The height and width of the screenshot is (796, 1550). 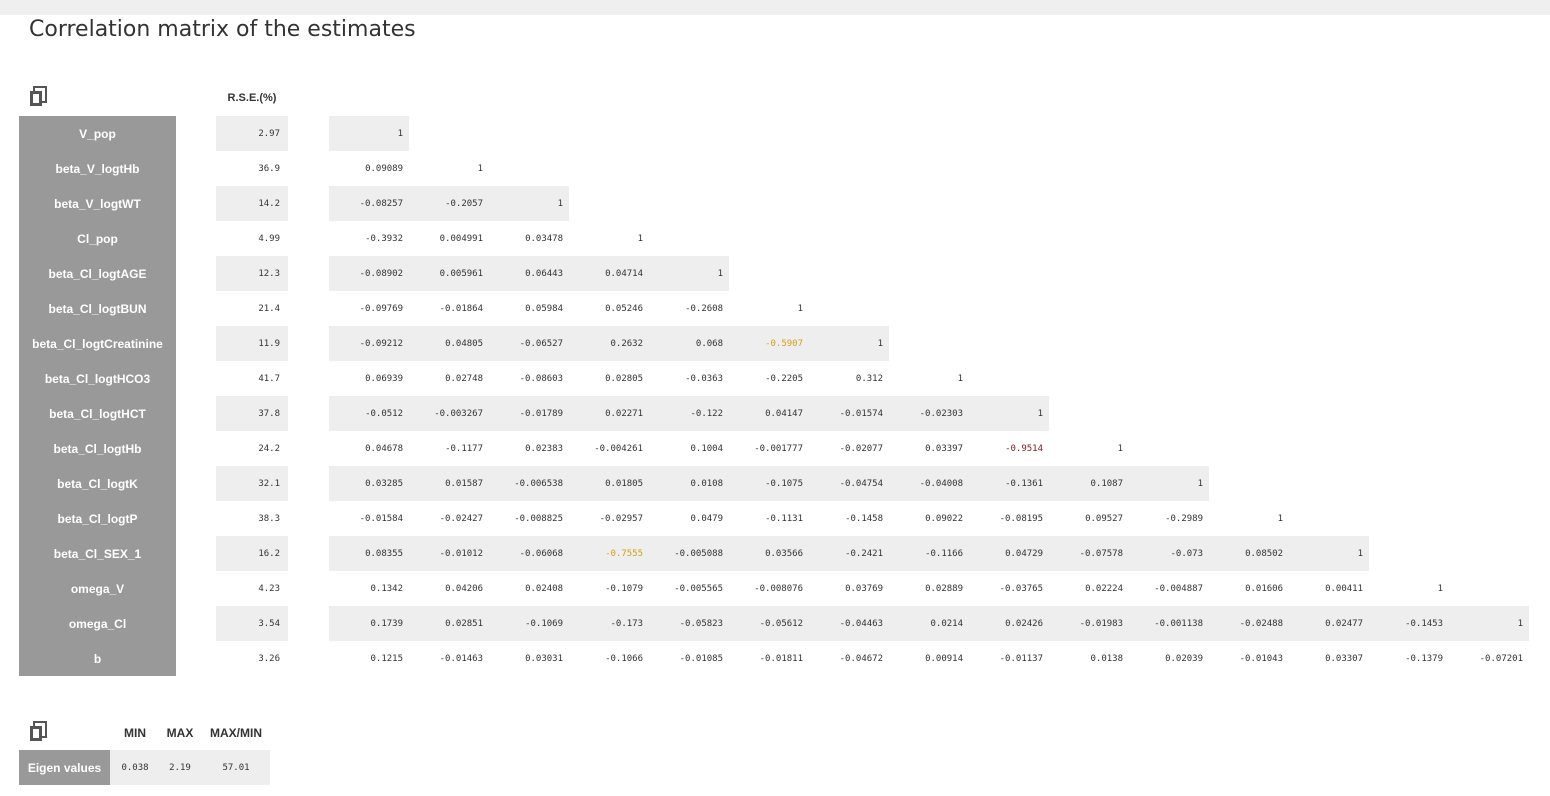 What do you see at coordinates (1178, 588) in the screenshot?
I see `matrix-cell: -0.004887` at bounding box center [1178, 588].